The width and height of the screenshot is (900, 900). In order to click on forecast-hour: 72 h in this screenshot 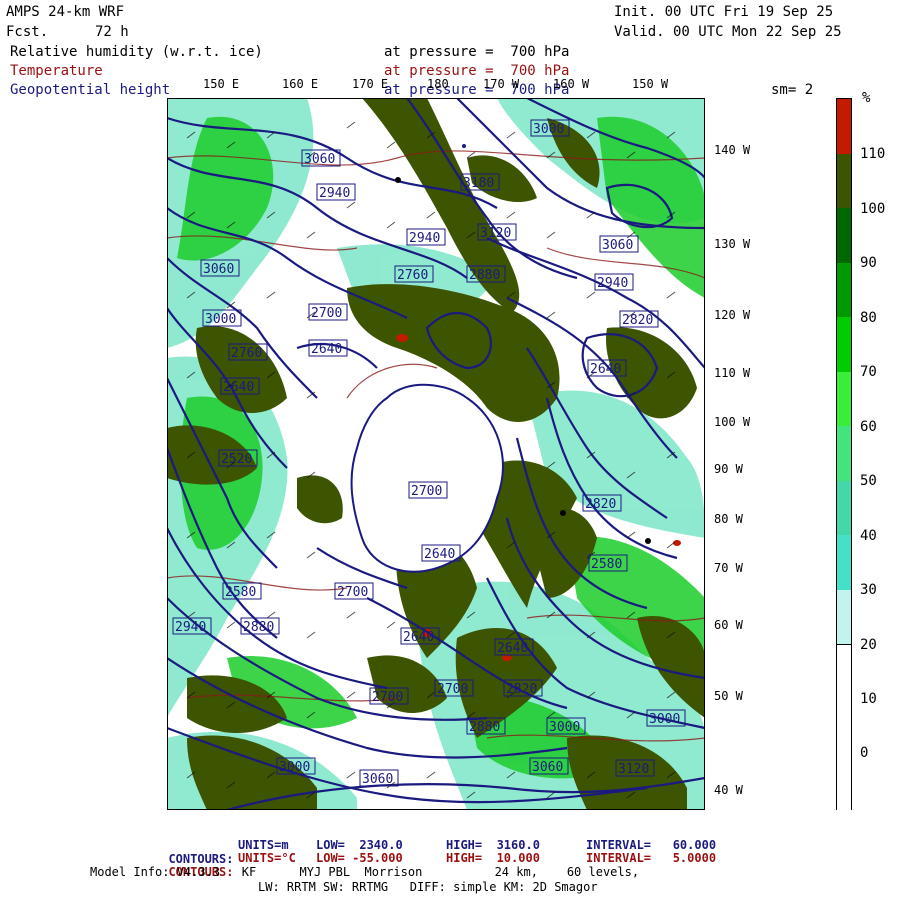, I will do `click(112, 32)`.